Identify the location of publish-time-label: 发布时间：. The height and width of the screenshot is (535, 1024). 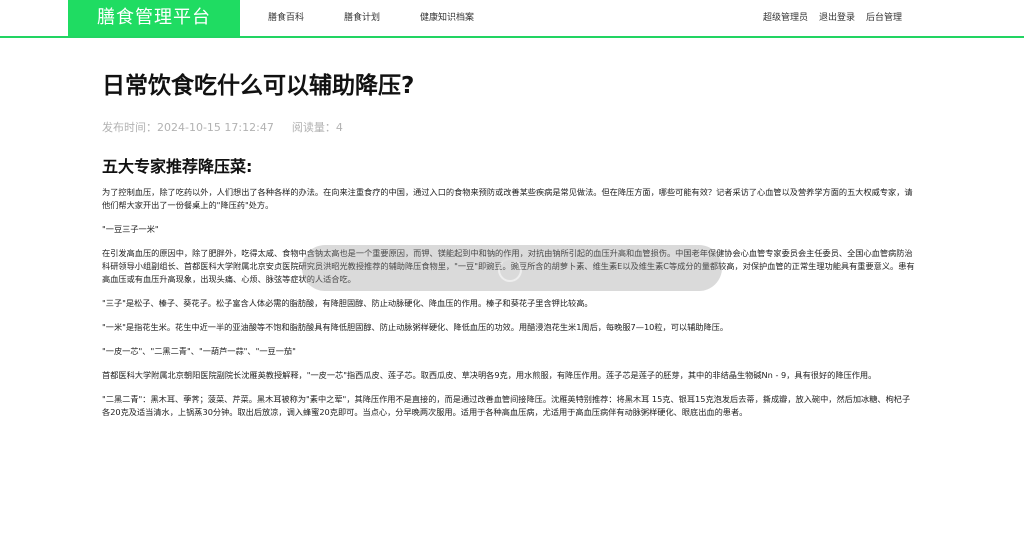
(129, 127).